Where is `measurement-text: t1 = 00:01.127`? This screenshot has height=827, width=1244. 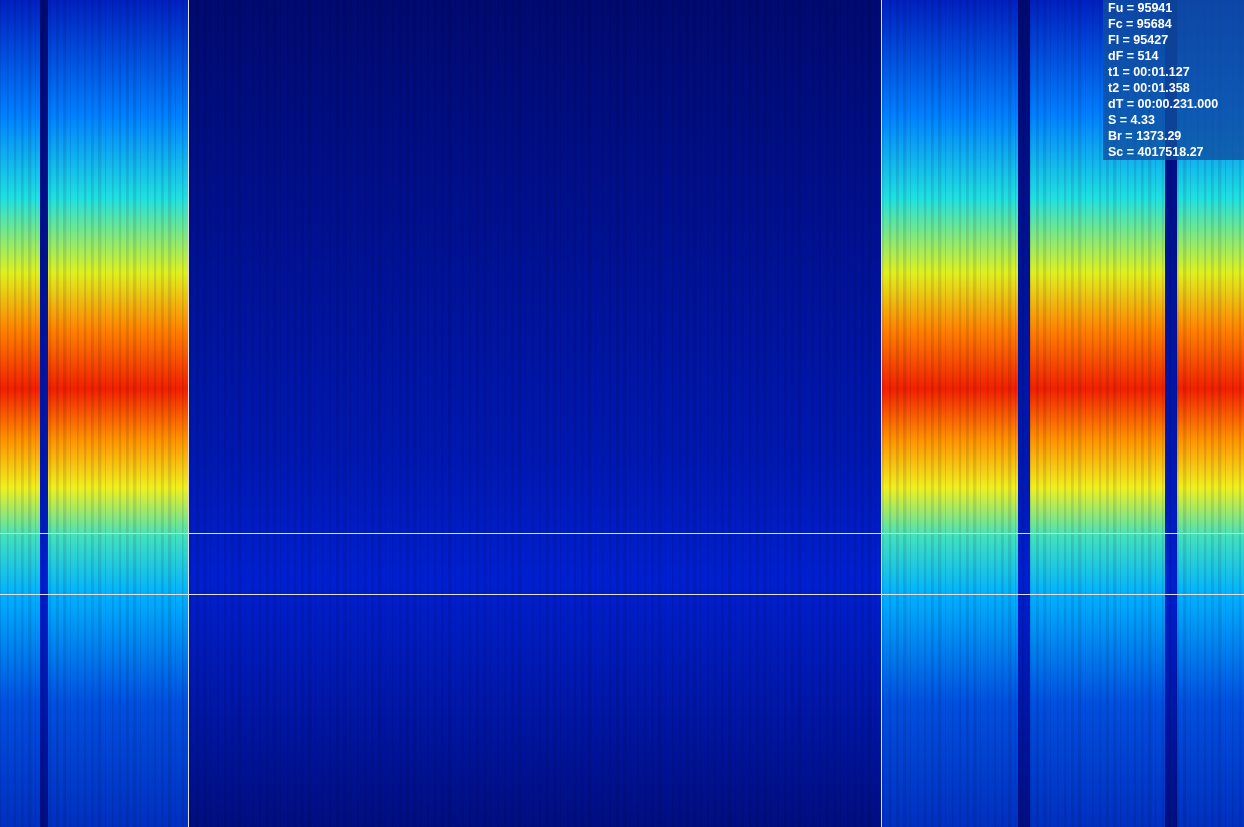
measurement-text: t1 = 00:01.127 is located at coordinates (1149, 72).